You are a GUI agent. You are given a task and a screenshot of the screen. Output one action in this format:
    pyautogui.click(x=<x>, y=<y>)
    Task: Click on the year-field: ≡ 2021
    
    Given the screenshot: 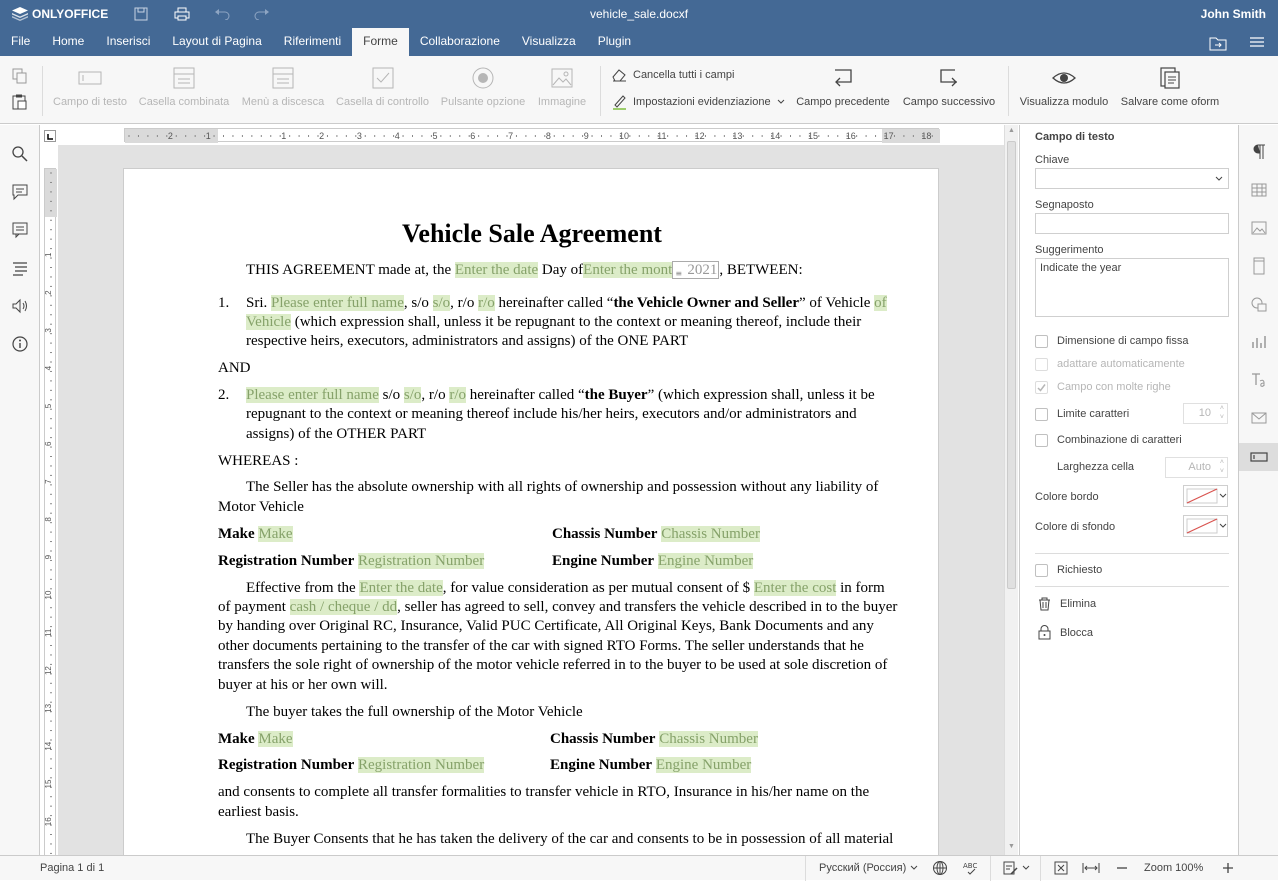 What is the action you would take?
    pyautogui.click(x=696, y=270)
    